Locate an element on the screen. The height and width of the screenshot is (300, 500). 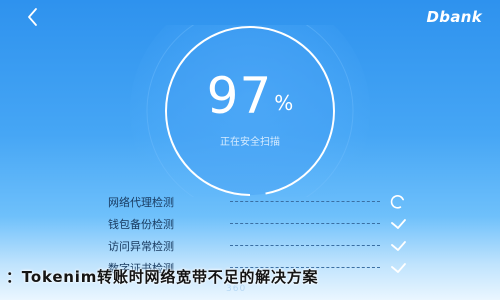
percent-sign: % is located at coordinates (284, 103).